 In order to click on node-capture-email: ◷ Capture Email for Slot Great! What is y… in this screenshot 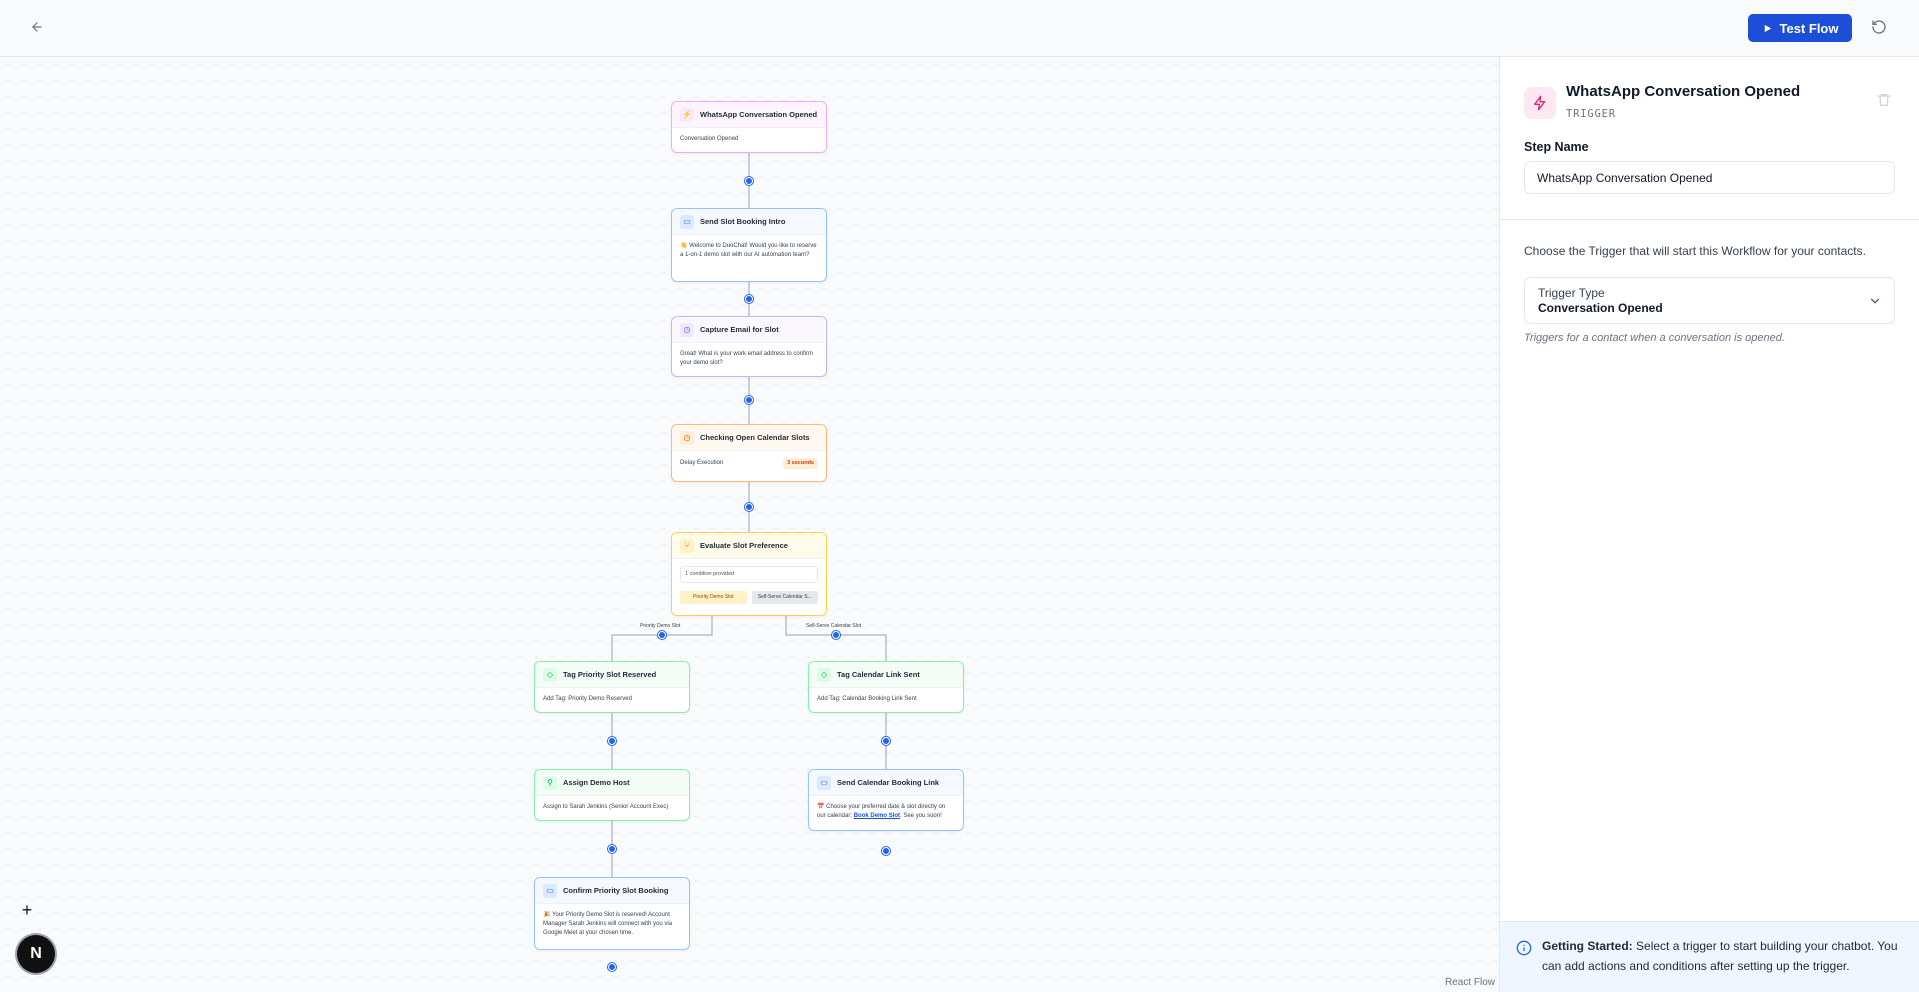, I will do `click(749, 346)`.